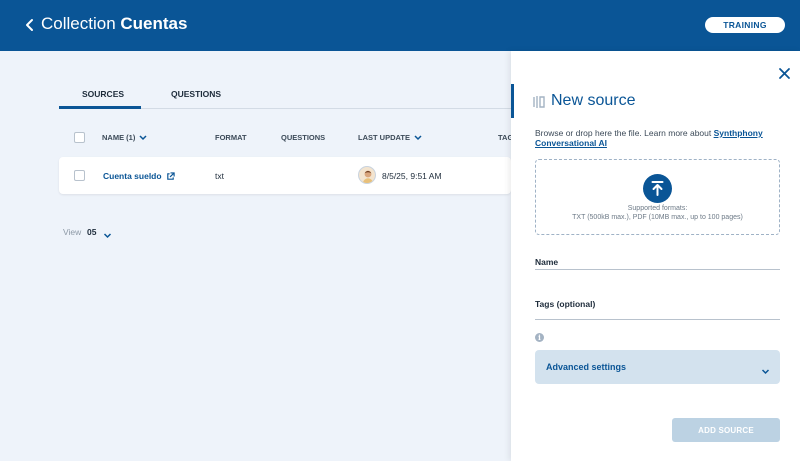  Describe the element at coordinates (72, 232) in the screenshot. I see `view-label: View` at that location.